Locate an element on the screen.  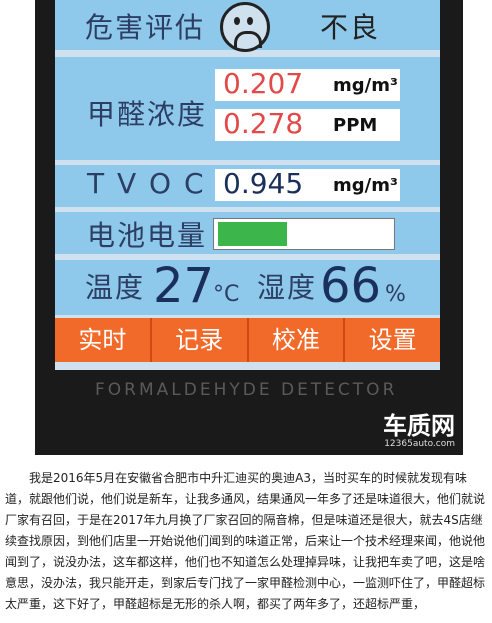
humidity-value: 66 is located at coordinates (351, 286).